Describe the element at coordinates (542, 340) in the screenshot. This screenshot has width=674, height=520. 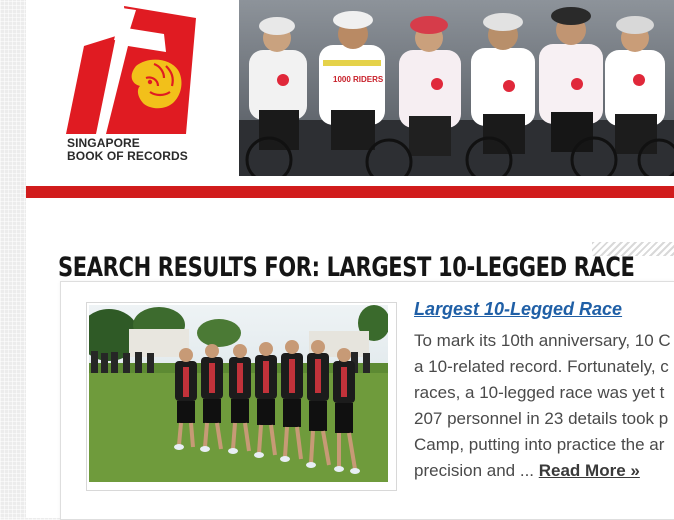
I see `excerpt-line: To mark its 10th anniversary, 10 C` at that location.